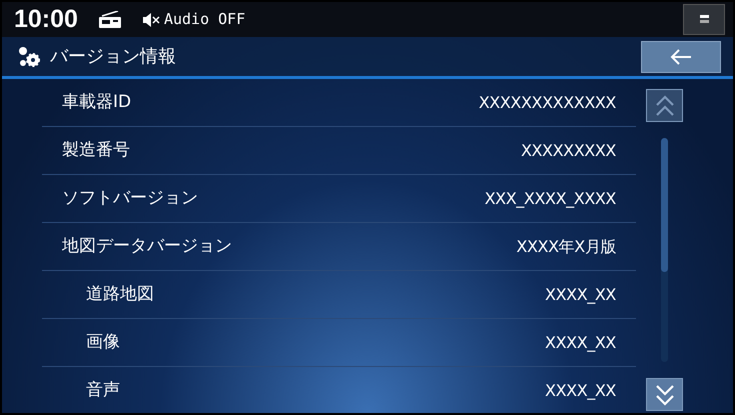 This screenshot has width=735, height=415. I want to click on menu-icon, so click(704, 19).